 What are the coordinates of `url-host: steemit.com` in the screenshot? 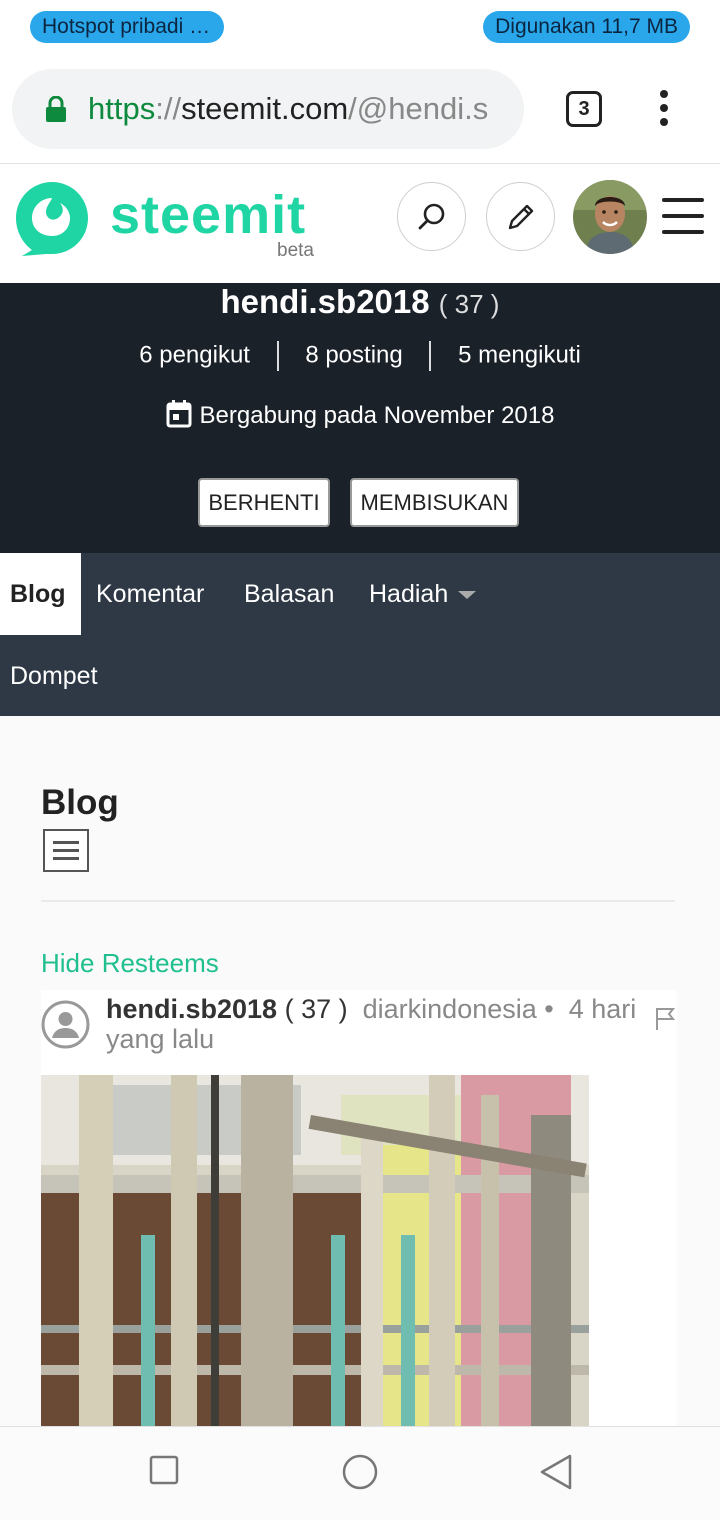 It's located at (265, 108).